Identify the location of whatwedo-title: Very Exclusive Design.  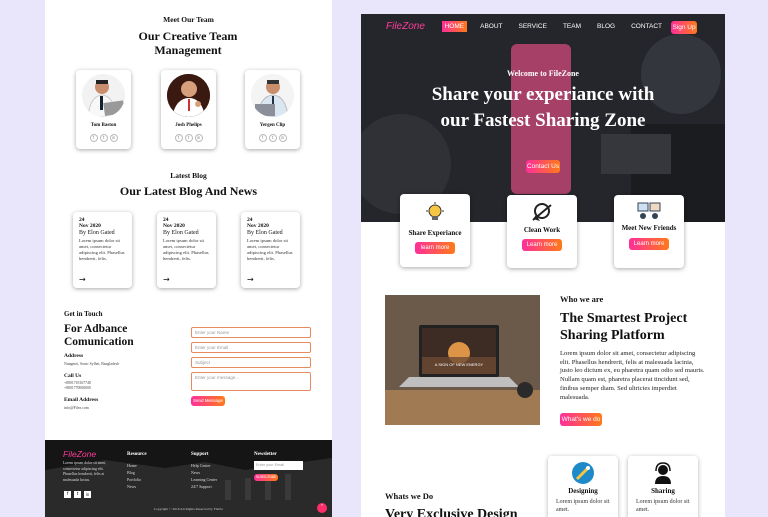
(451, 512).